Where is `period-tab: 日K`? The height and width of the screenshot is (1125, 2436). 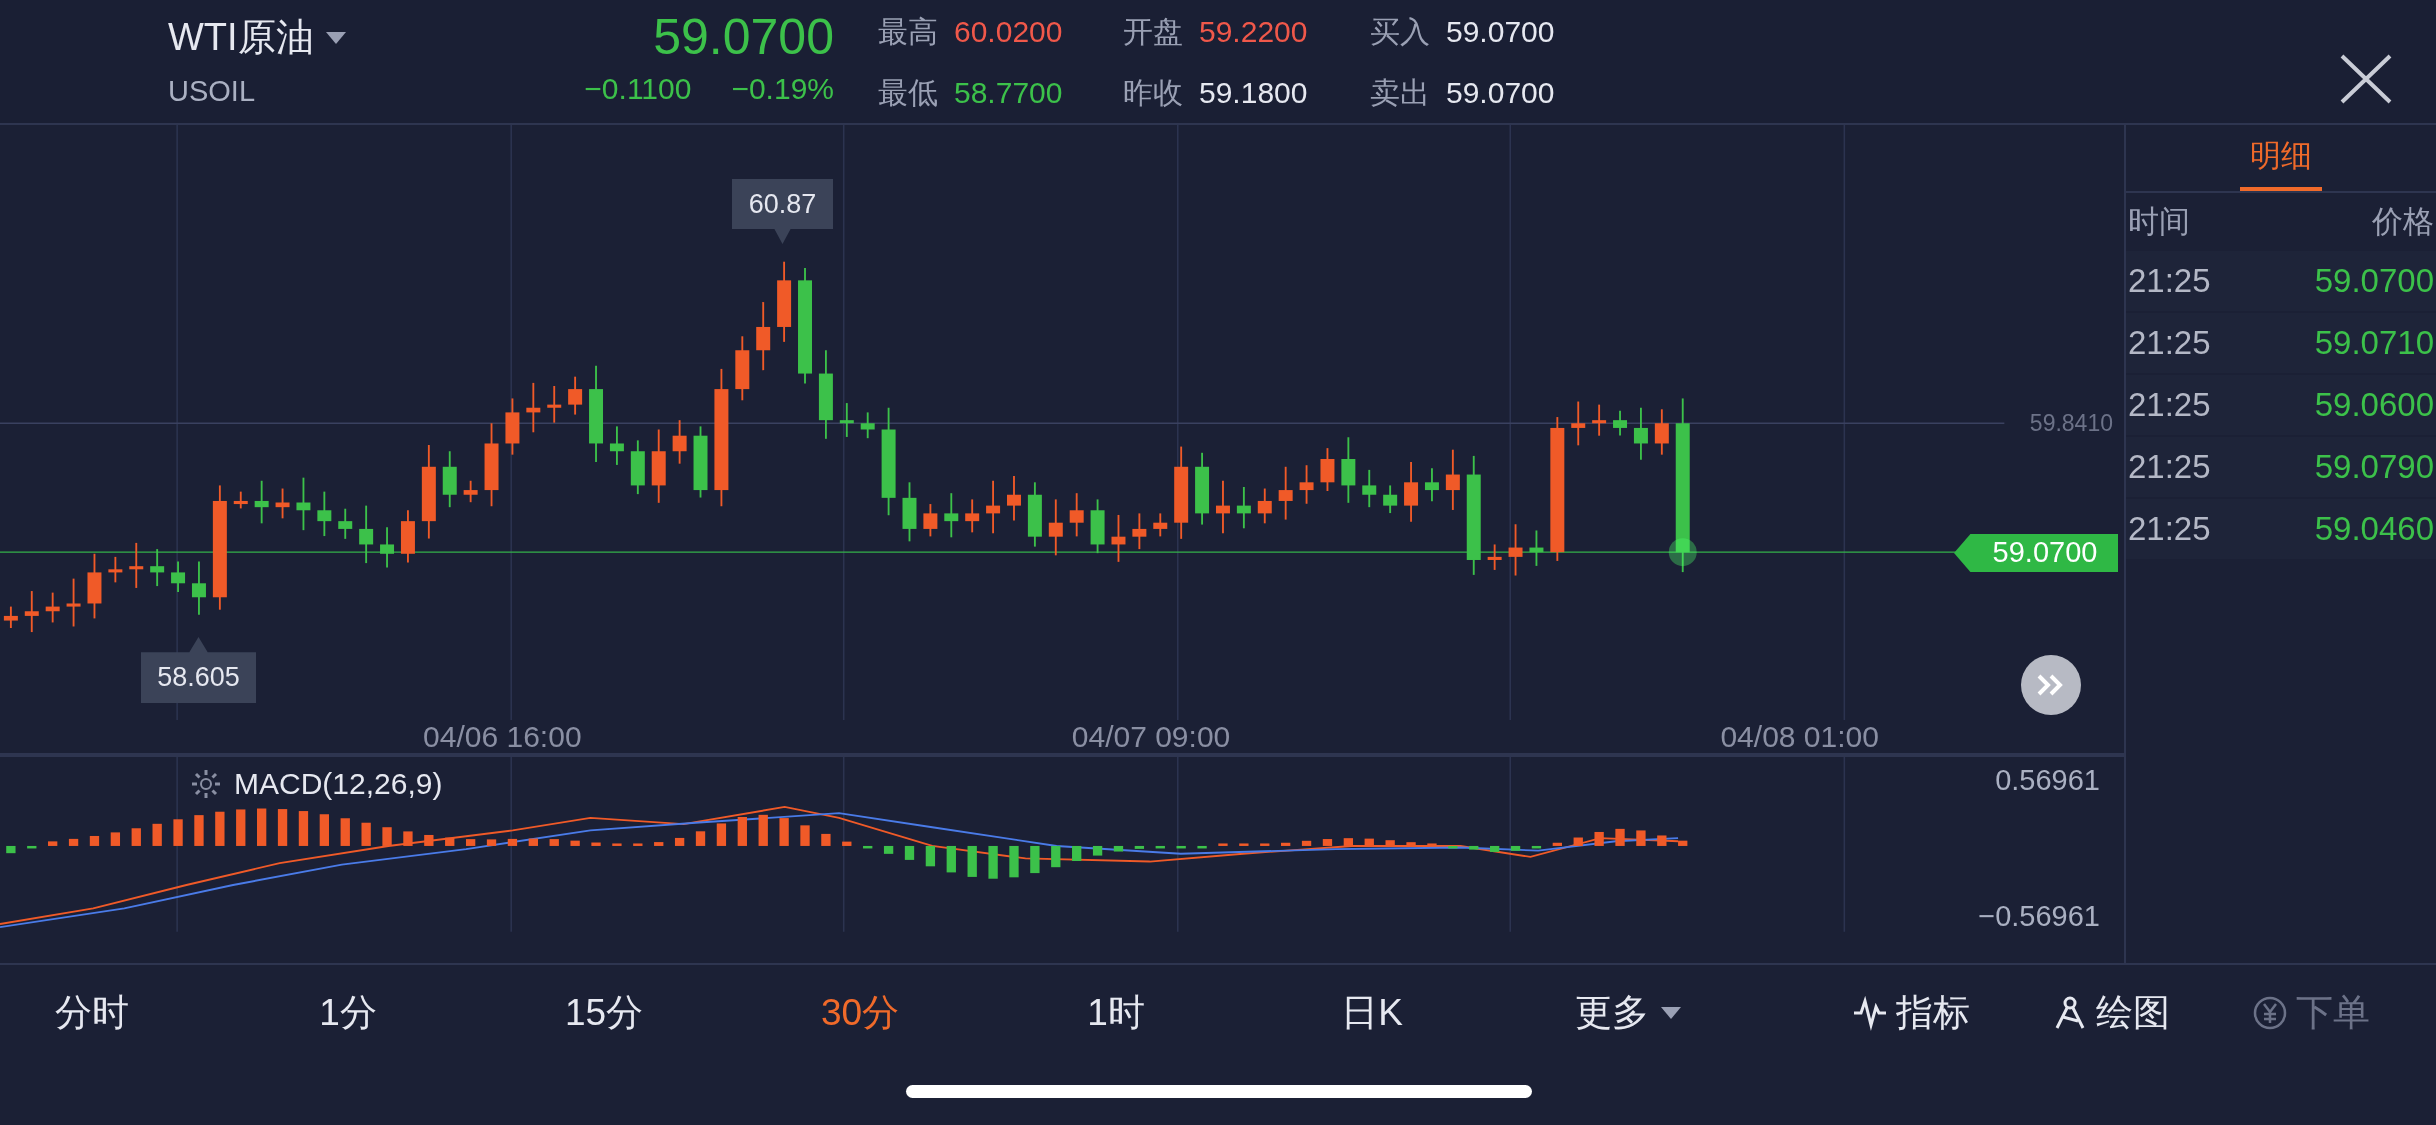
period-tab: 日K is located at coordinates (1372, 1013).